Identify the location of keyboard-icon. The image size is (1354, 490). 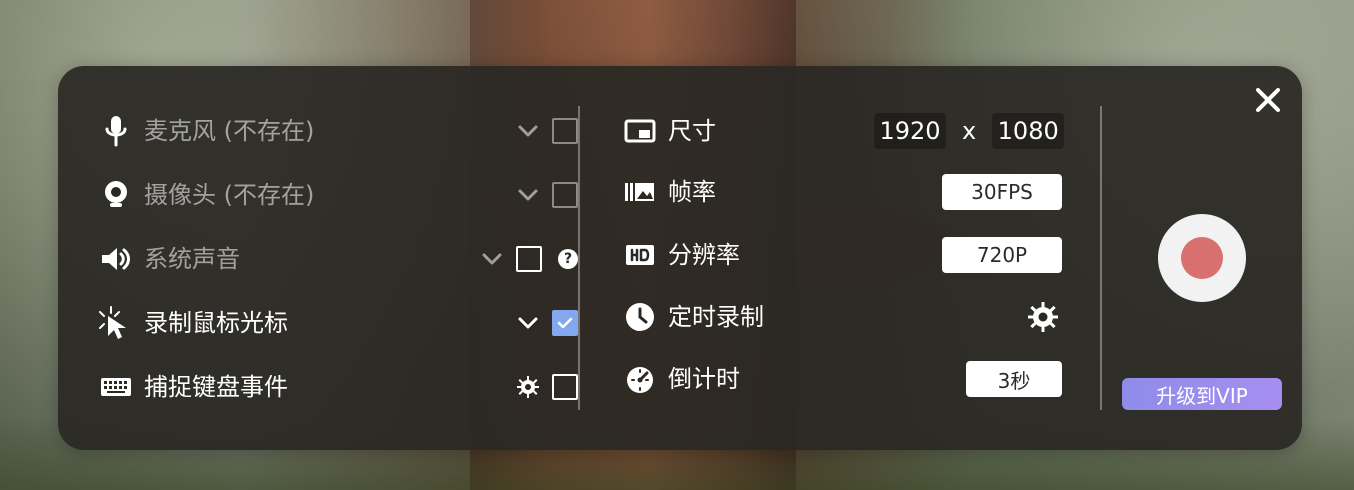
(116, 387).